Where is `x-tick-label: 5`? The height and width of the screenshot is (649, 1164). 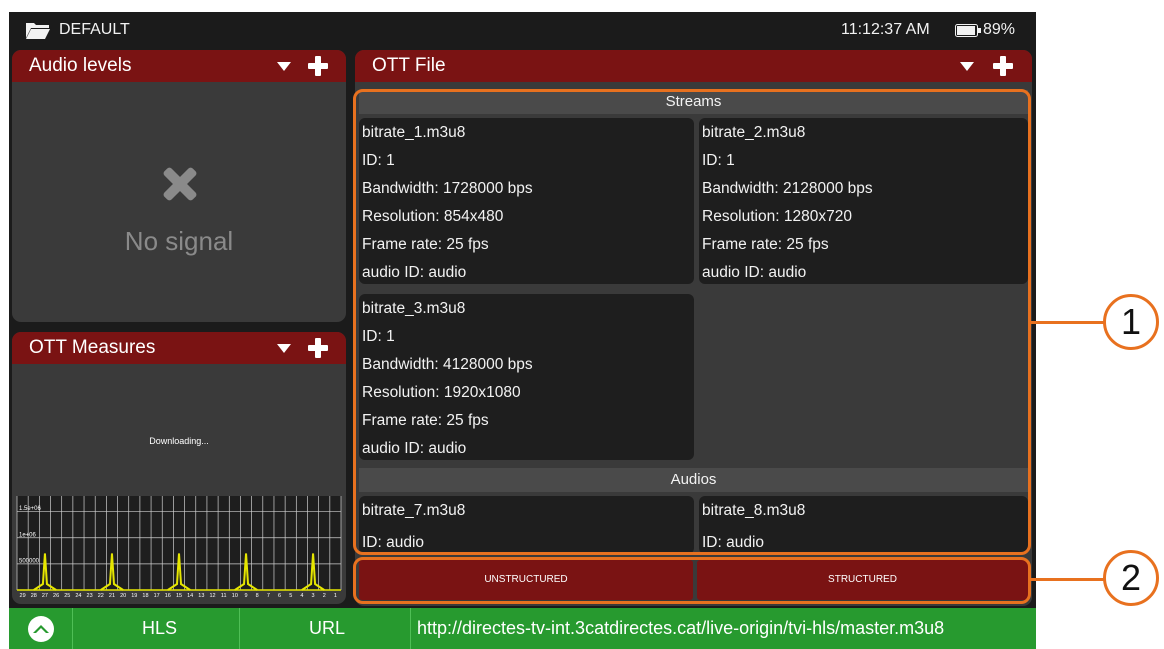
x-tick-label: 5 is located at coordinates (290, 596).